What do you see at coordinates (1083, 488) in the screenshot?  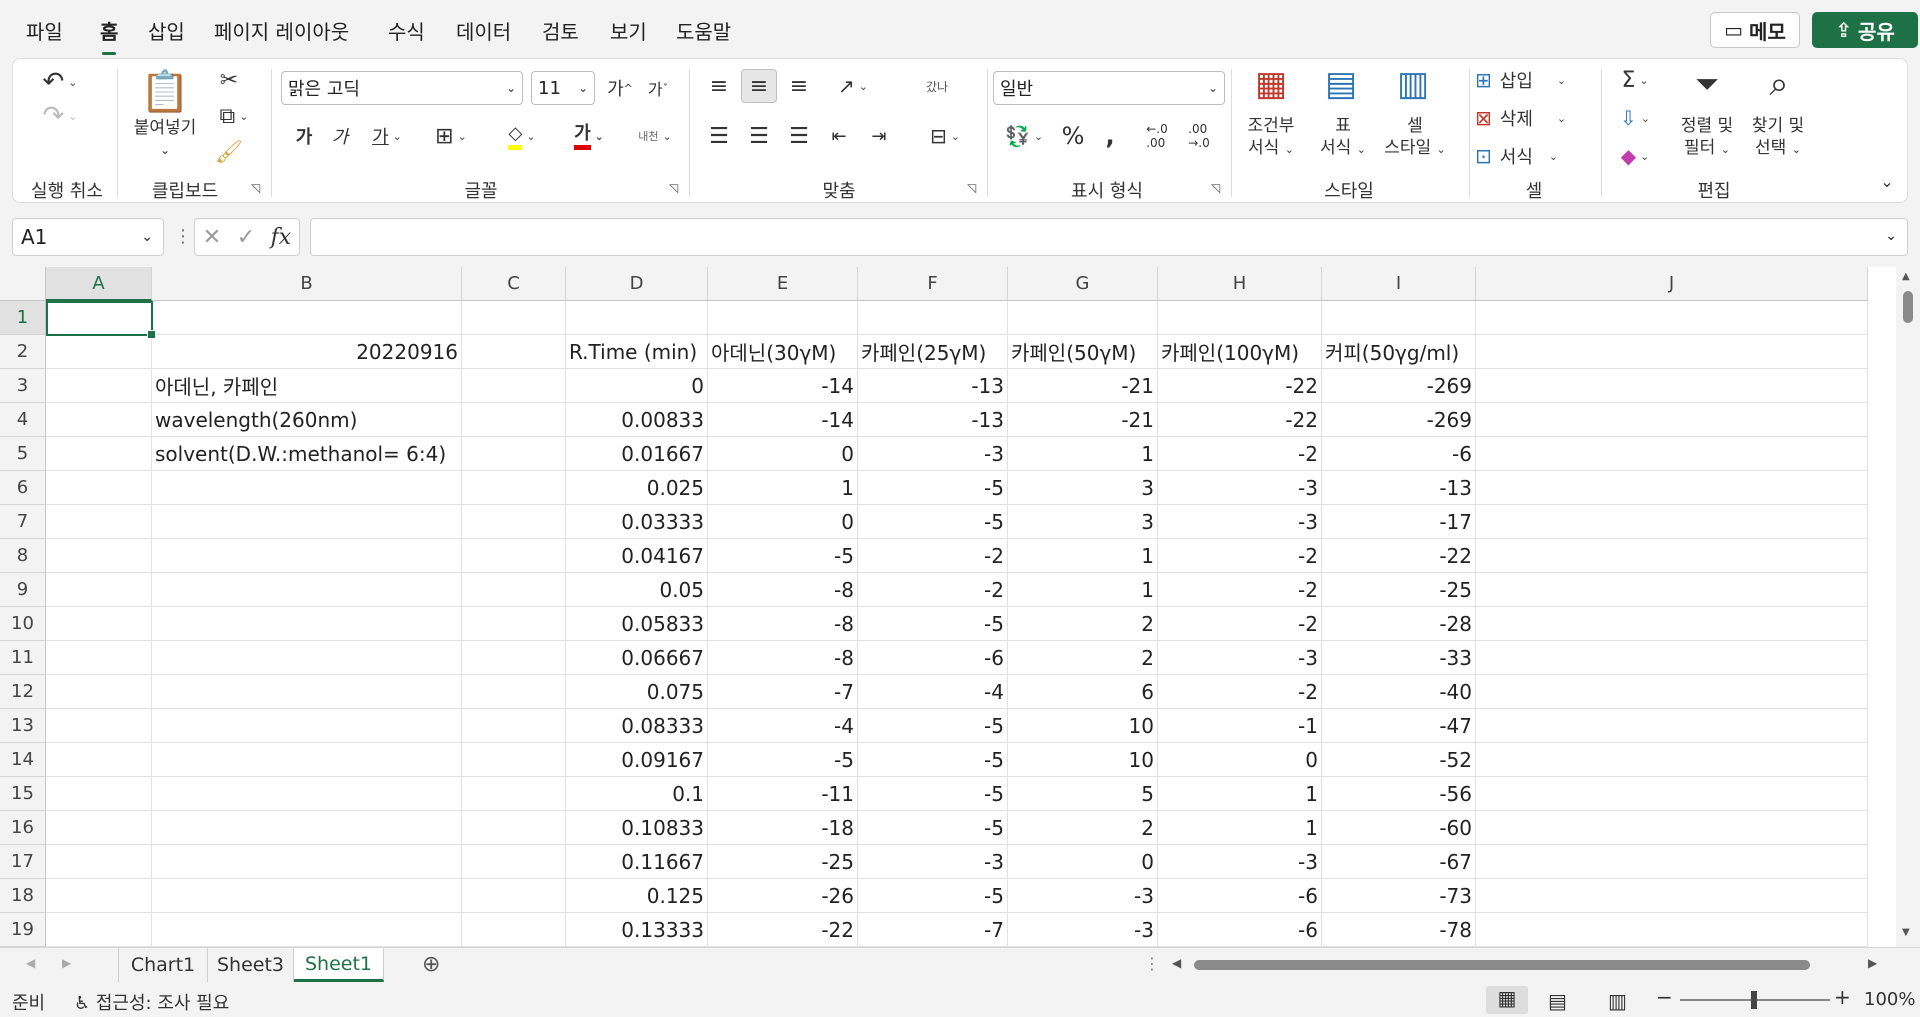 I see `cell-G6: 3` at bounding box center [1083, 488].